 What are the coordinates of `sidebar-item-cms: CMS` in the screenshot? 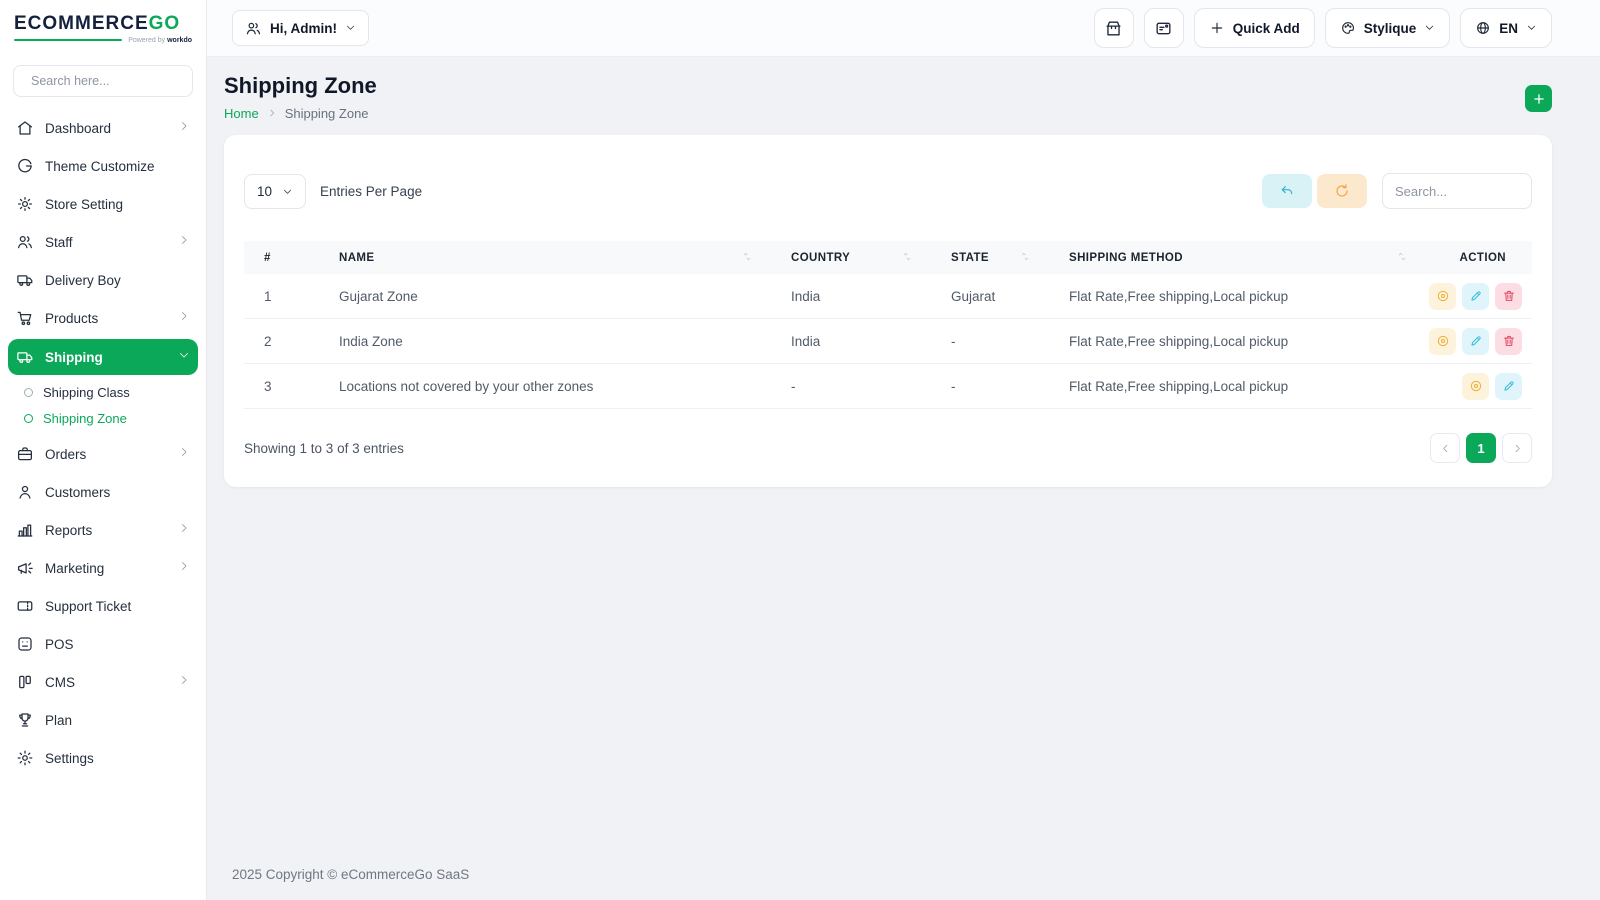 It's located at (103, 682).